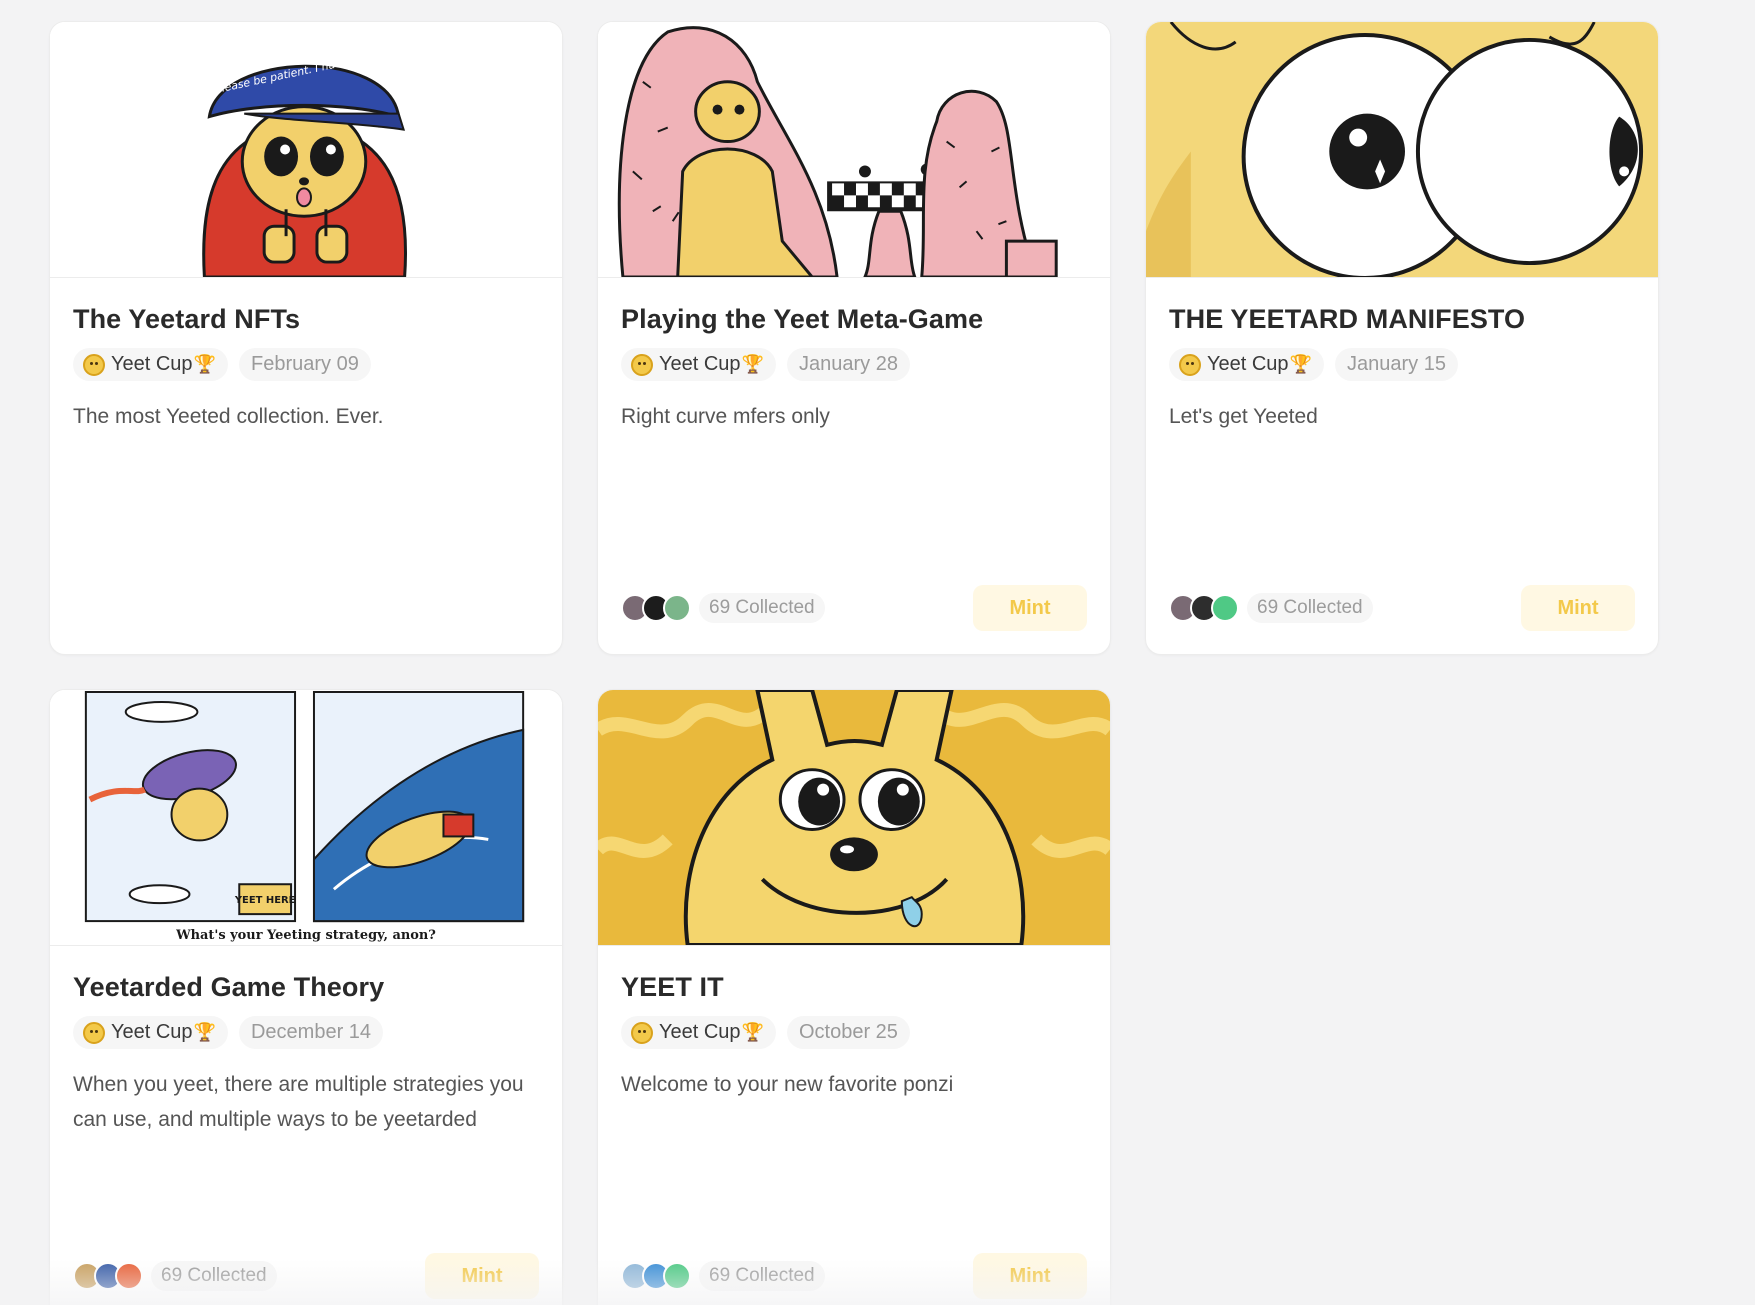 This screenshot has height=1305, width=1755. Describe the element at coordinates (305, 935) in the screenshot. I see `comic-caption: What's your Yeeting strategy, anon?` at that location.